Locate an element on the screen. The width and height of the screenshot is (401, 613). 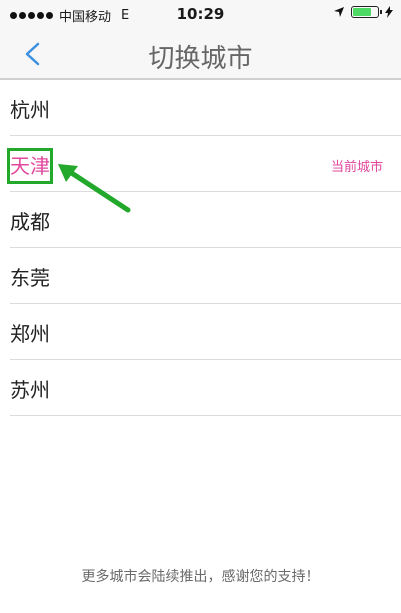
location-arrow-icon is located at coordinates (339, 12).